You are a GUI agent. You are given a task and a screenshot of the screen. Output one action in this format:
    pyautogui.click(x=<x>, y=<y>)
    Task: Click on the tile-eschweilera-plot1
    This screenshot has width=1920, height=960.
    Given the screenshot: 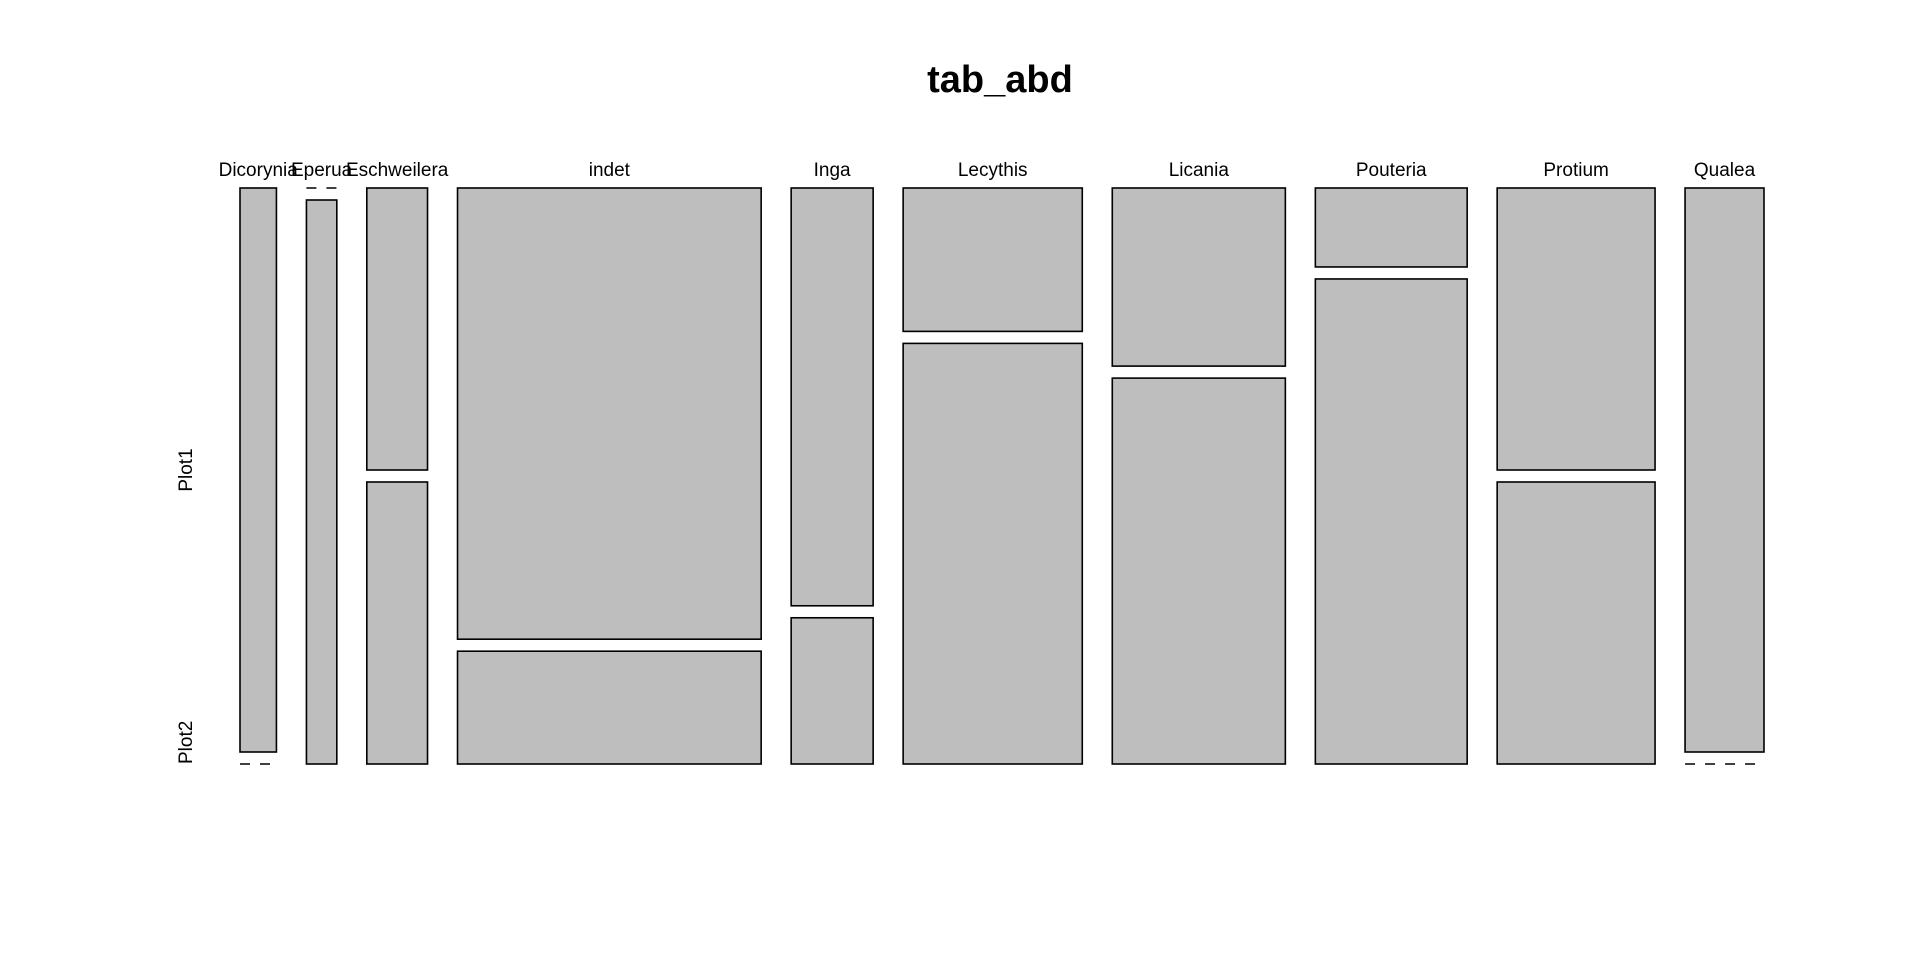 What is the action you would take?
    pyautogui.click(x=397, y=329)
    